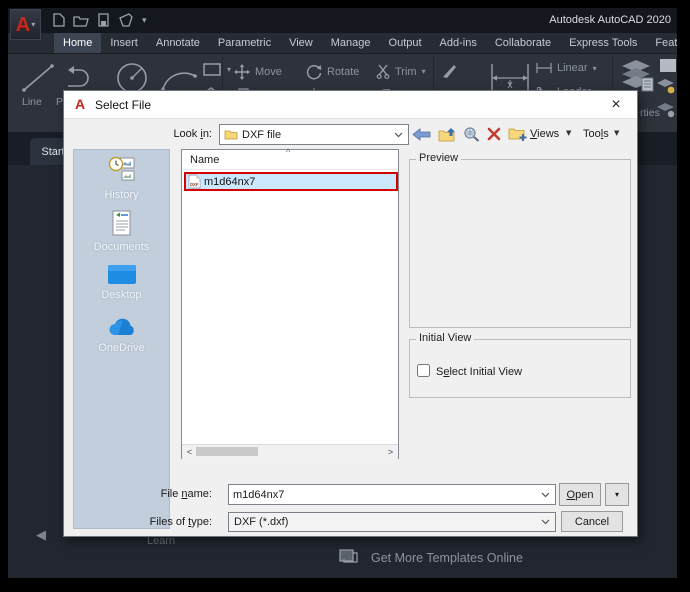  I want to click on tab-home: Home, so click(78, 43).